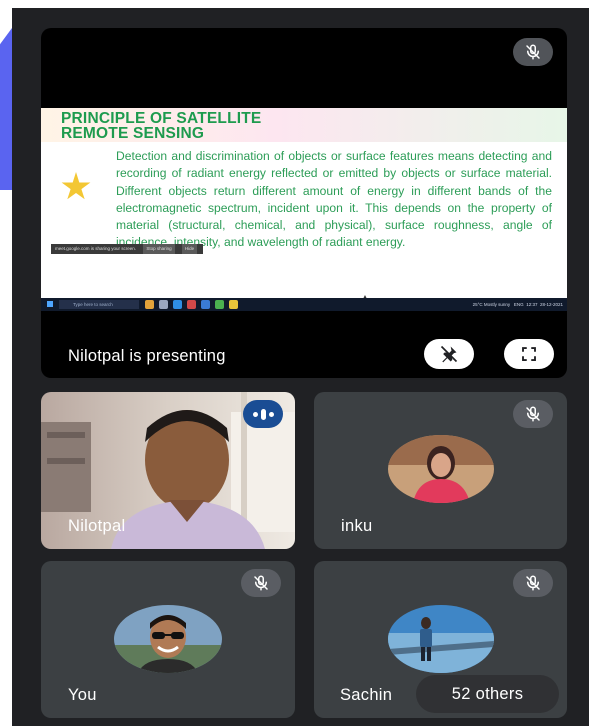 Image resolution: width=589 pixels, height=726 pixels. What do you see at coordinates (159, 249) in the screenshot?
I see `stop-sharing-button: Stop sharing` at bounding box center [159, 249].